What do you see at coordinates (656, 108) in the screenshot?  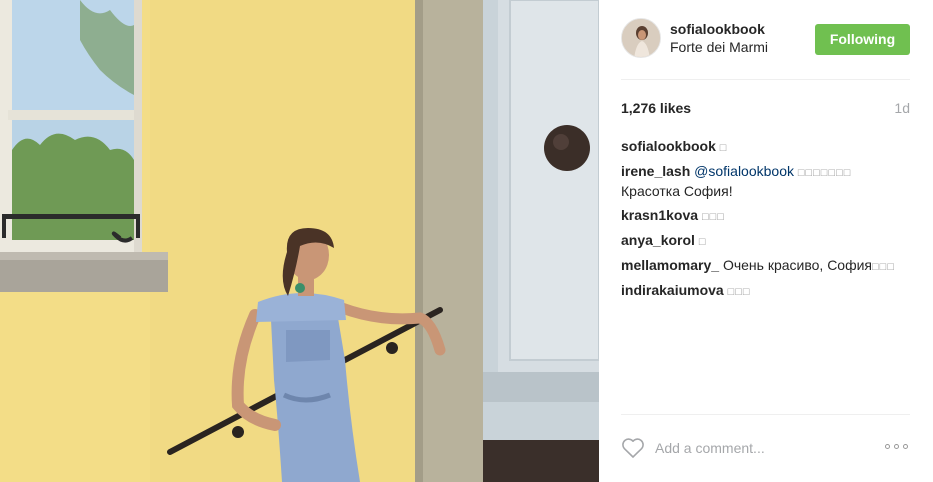 I see `likes-count: 1,276 likes` at bounding box center [656, 108].